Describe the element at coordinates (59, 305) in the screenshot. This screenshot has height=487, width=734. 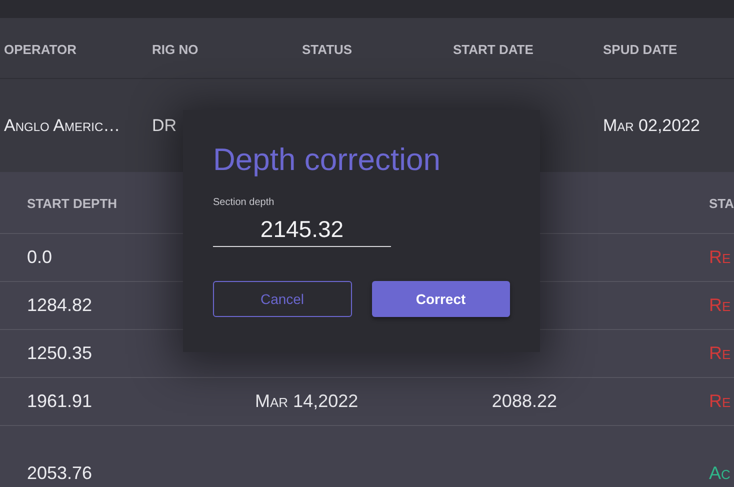
I see `table-cell: 1284.82` at that location.